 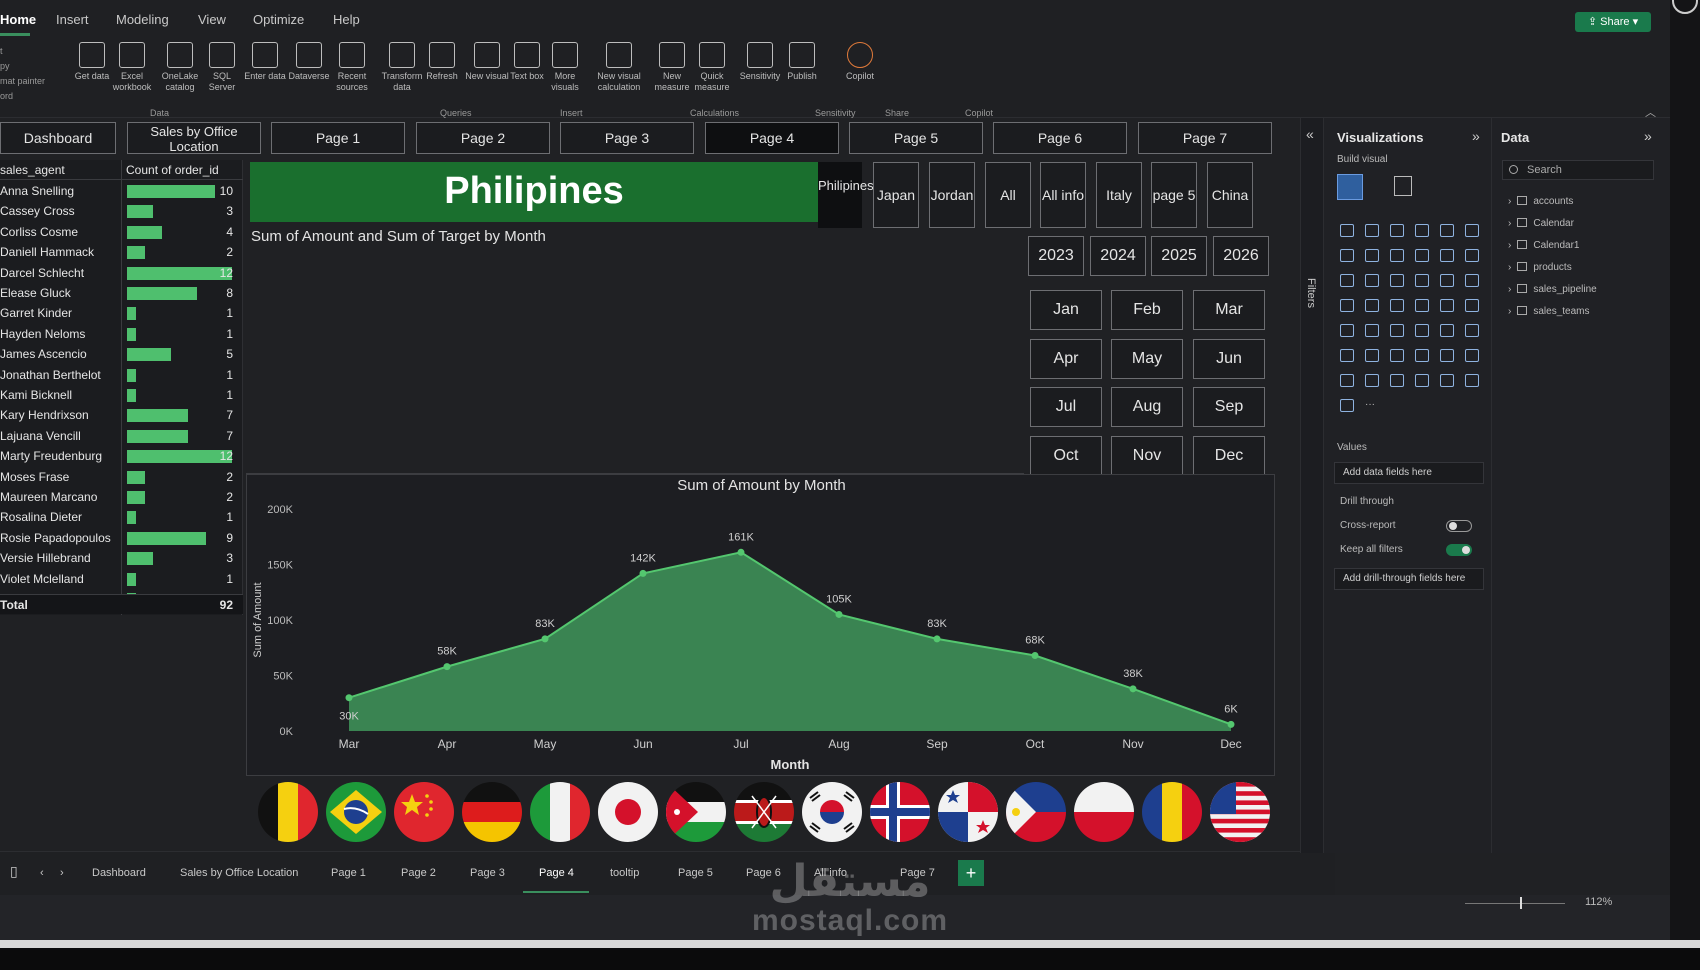 What do you see at coordinates (802, 74) in the screenshot?
I see `ribbon-button-16: Publish` at bounding box center [802, 74].